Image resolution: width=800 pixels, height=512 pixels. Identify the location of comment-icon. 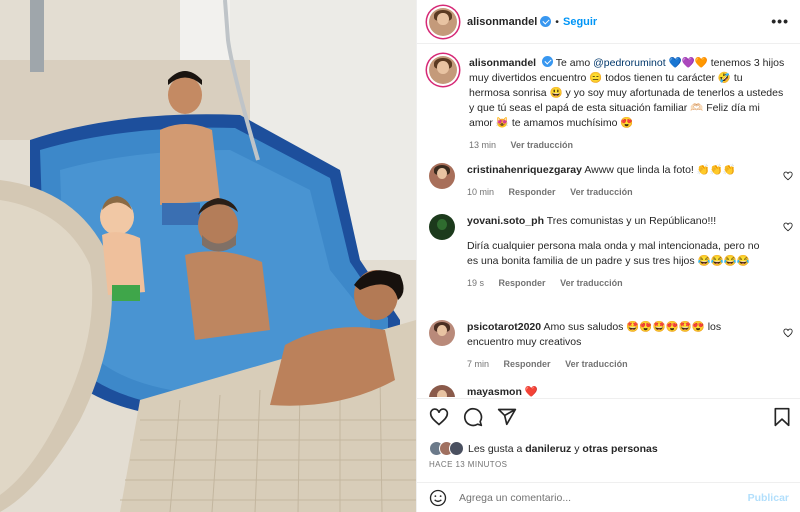
(473, 417).